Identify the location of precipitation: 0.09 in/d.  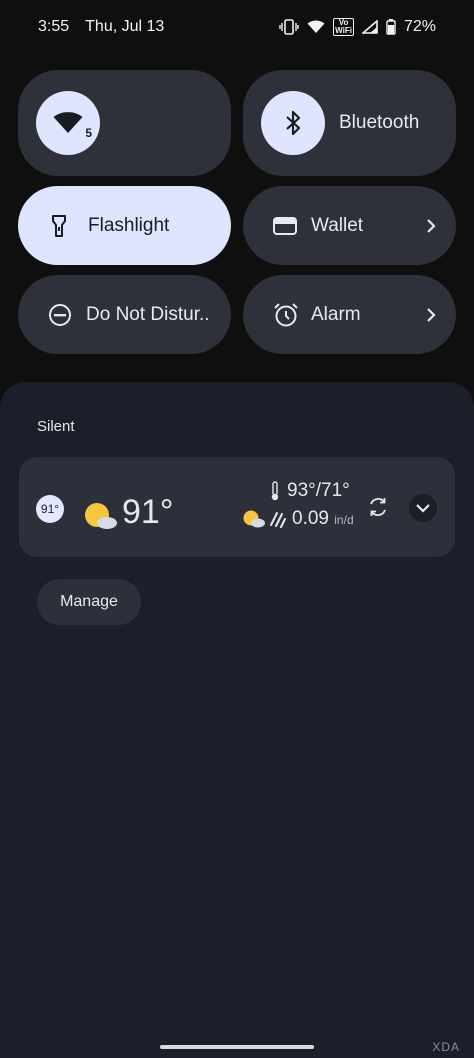
(323, 519).